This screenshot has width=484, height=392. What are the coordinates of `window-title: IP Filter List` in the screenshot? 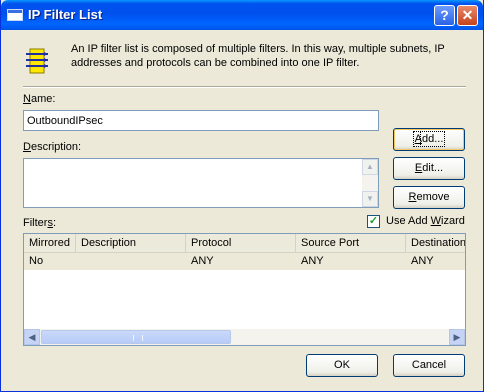 It's located at (65, 14).